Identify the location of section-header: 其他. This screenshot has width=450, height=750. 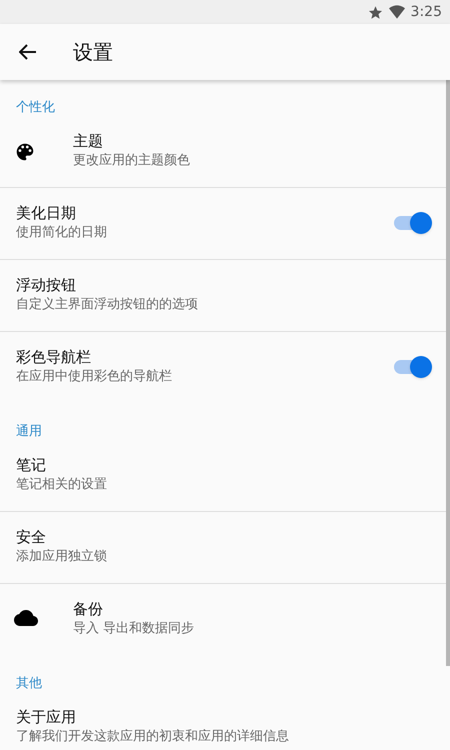
(29, 683).